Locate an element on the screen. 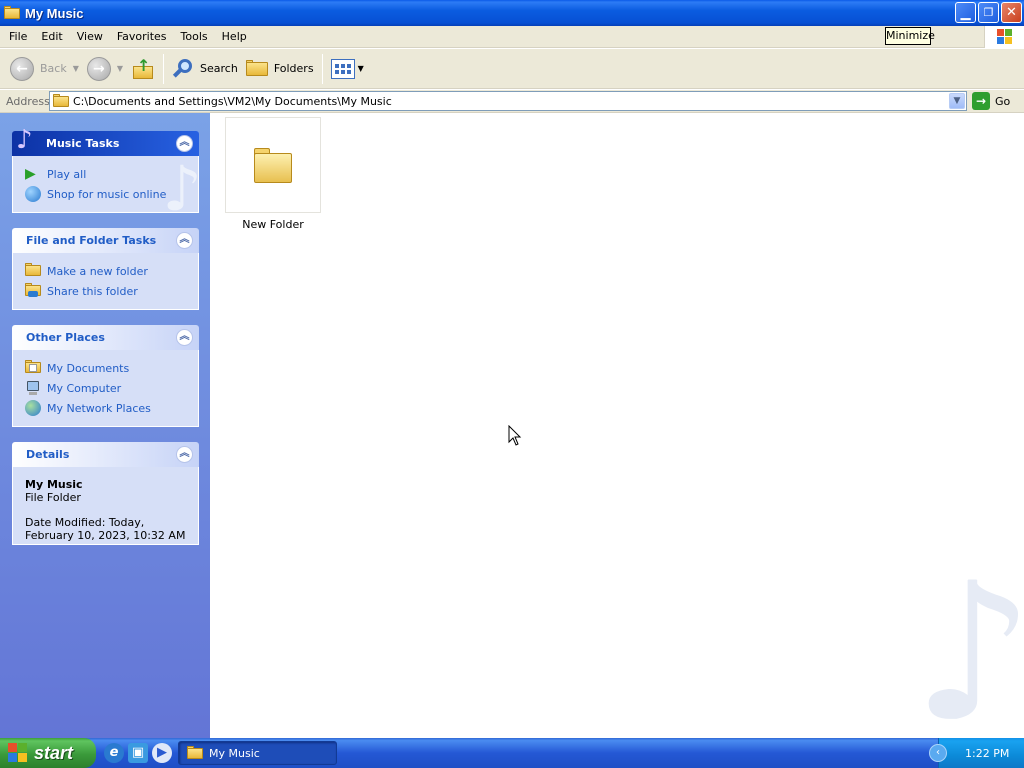 Image resolution: width=1024 pixels, height=768 pixels. minimize-button: ▁ is located at coordinates (965, 12).